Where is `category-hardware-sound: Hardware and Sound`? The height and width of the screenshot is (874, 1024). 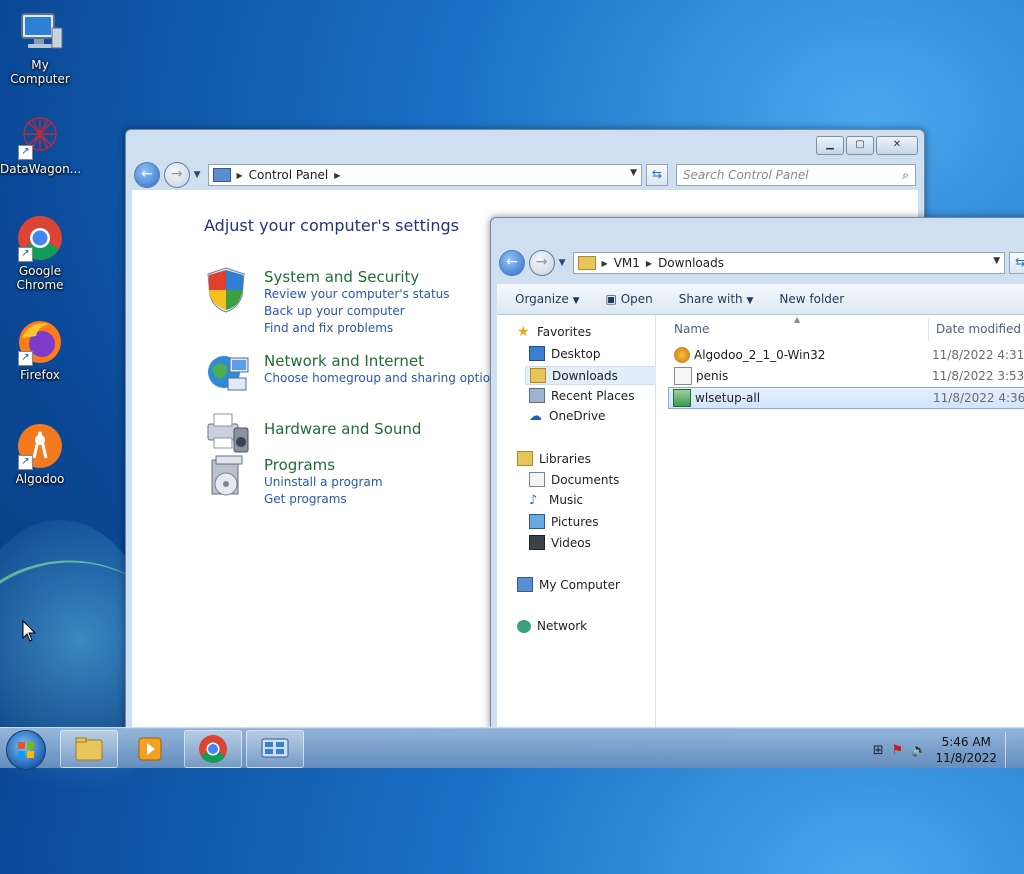
category-hardware-sound: Hardware and Sound is located at coordinates (312, 432).